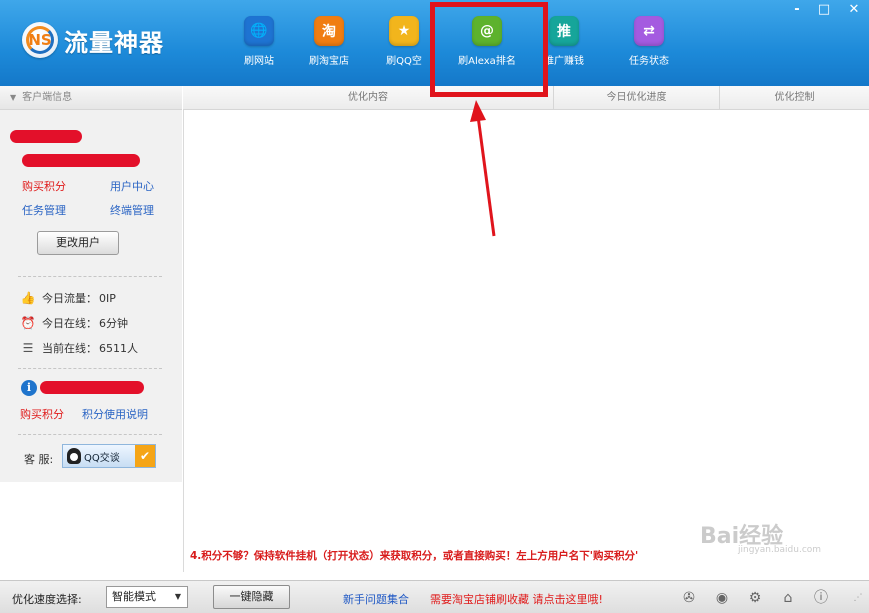 This screenshot has height=613, width=869. Describe the element at coordinates (649, 61) in the screenshot. I see `toolbar-label: 任务状态` at that location.